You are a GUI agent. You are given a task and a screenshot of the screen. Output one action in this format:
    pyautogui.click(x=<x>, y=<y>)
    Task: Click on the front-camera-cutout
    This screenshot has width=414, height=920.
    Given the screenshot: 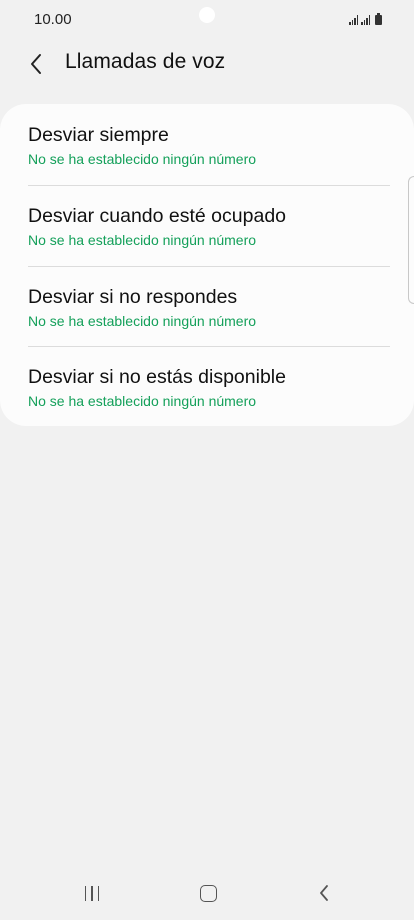 What is the action you would take?
    pyautogui.click(x=207, y=15)
    